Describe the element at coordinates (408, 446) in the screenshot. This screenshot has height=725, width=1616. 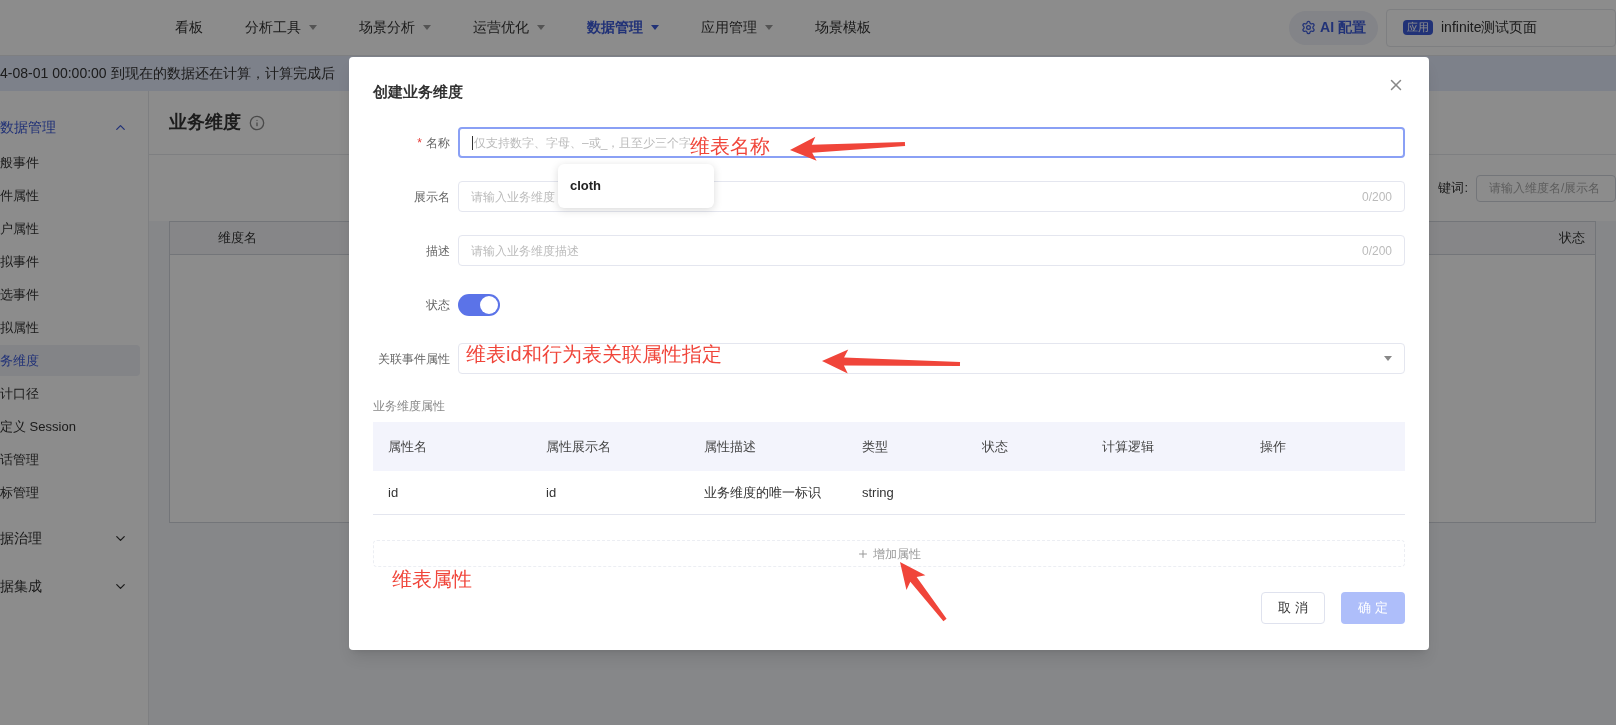
I see `column-header: 属性名` at that location.